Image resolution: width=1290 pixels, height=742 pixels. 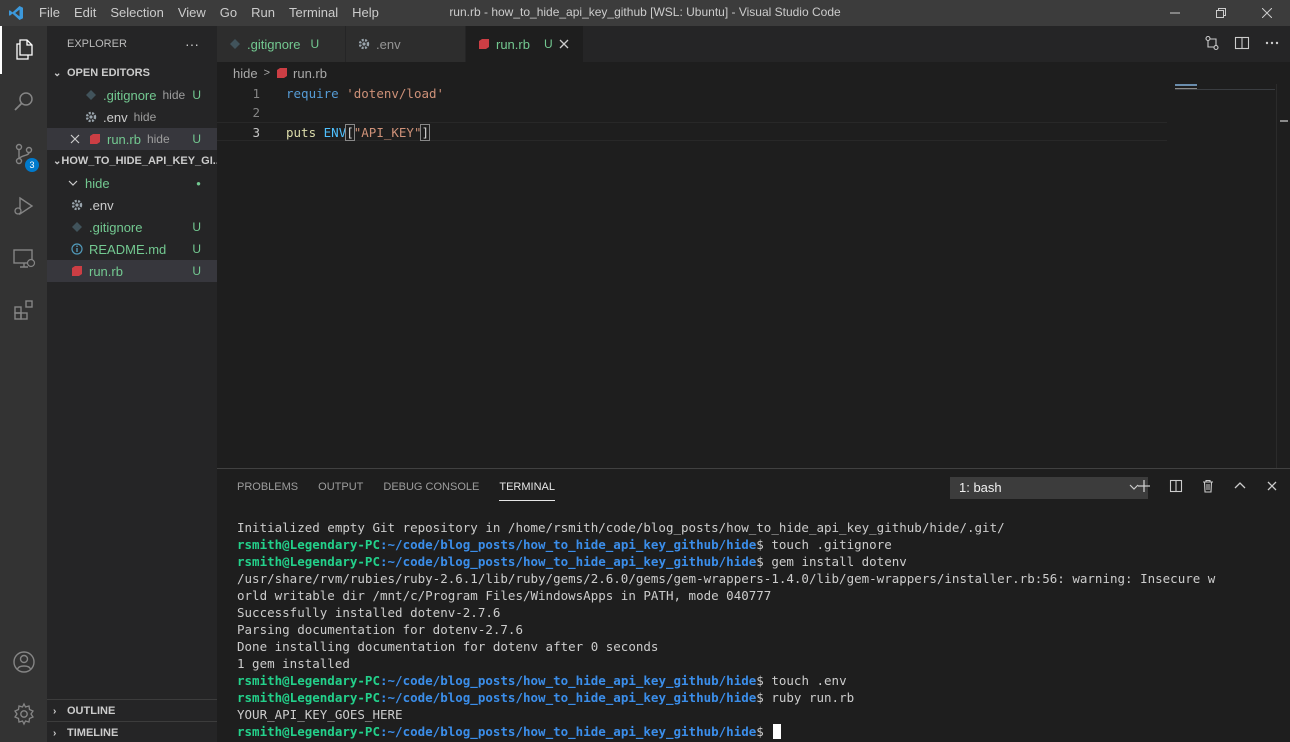 What do you see at coordinates (57, 161) in the screenshot?
I see `chevron-down-icon: ⌄` at bounding box center [57, 161].